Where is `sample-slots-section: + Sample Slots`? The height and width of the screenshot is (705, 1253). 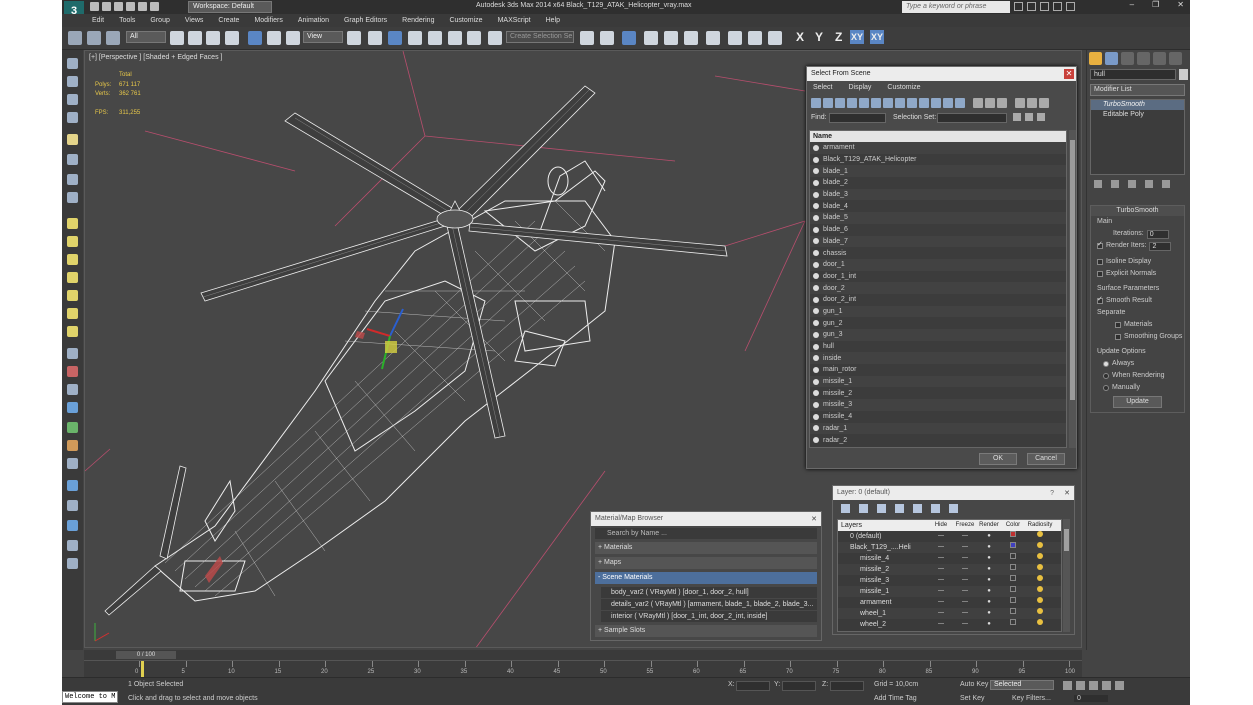 sample-slots-section: + Sample Slots is located at coordinates (706, 631).